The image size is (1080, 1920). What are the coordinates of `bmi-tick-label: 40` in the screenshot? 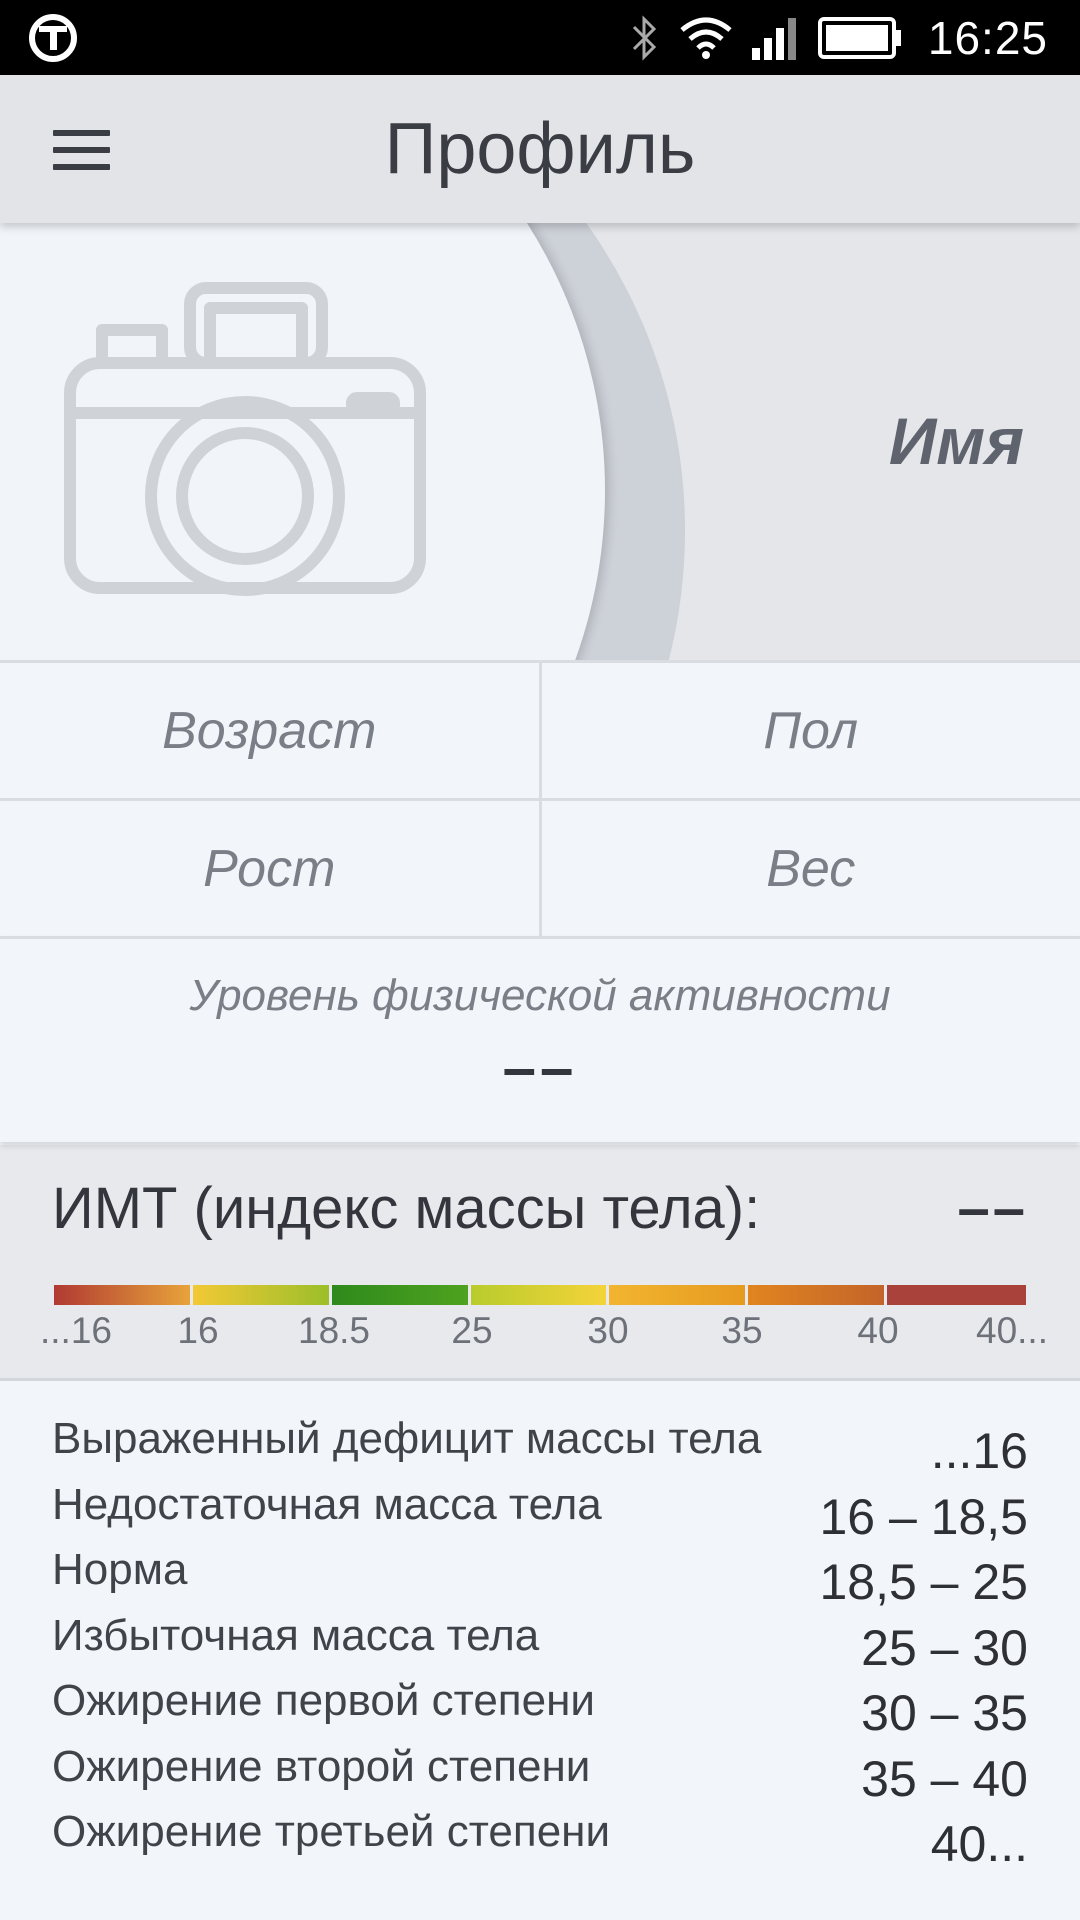 It's located at (878, 1330).